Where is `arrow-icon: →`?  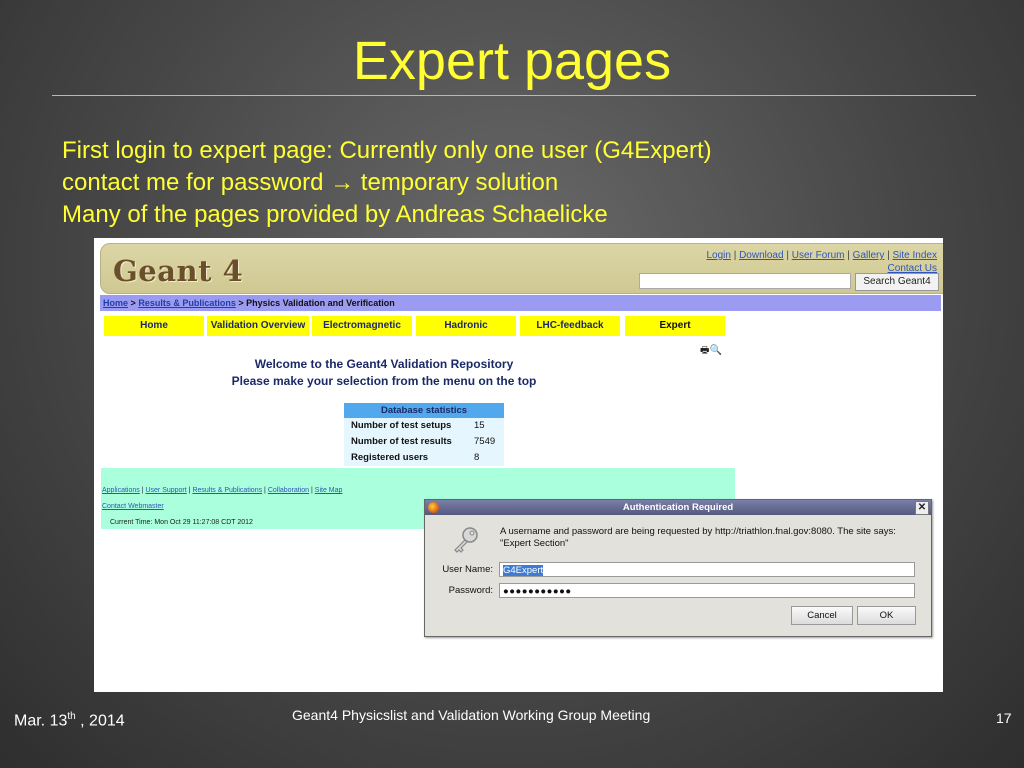 arrow-icon: → is located at coordinates (342, 182).